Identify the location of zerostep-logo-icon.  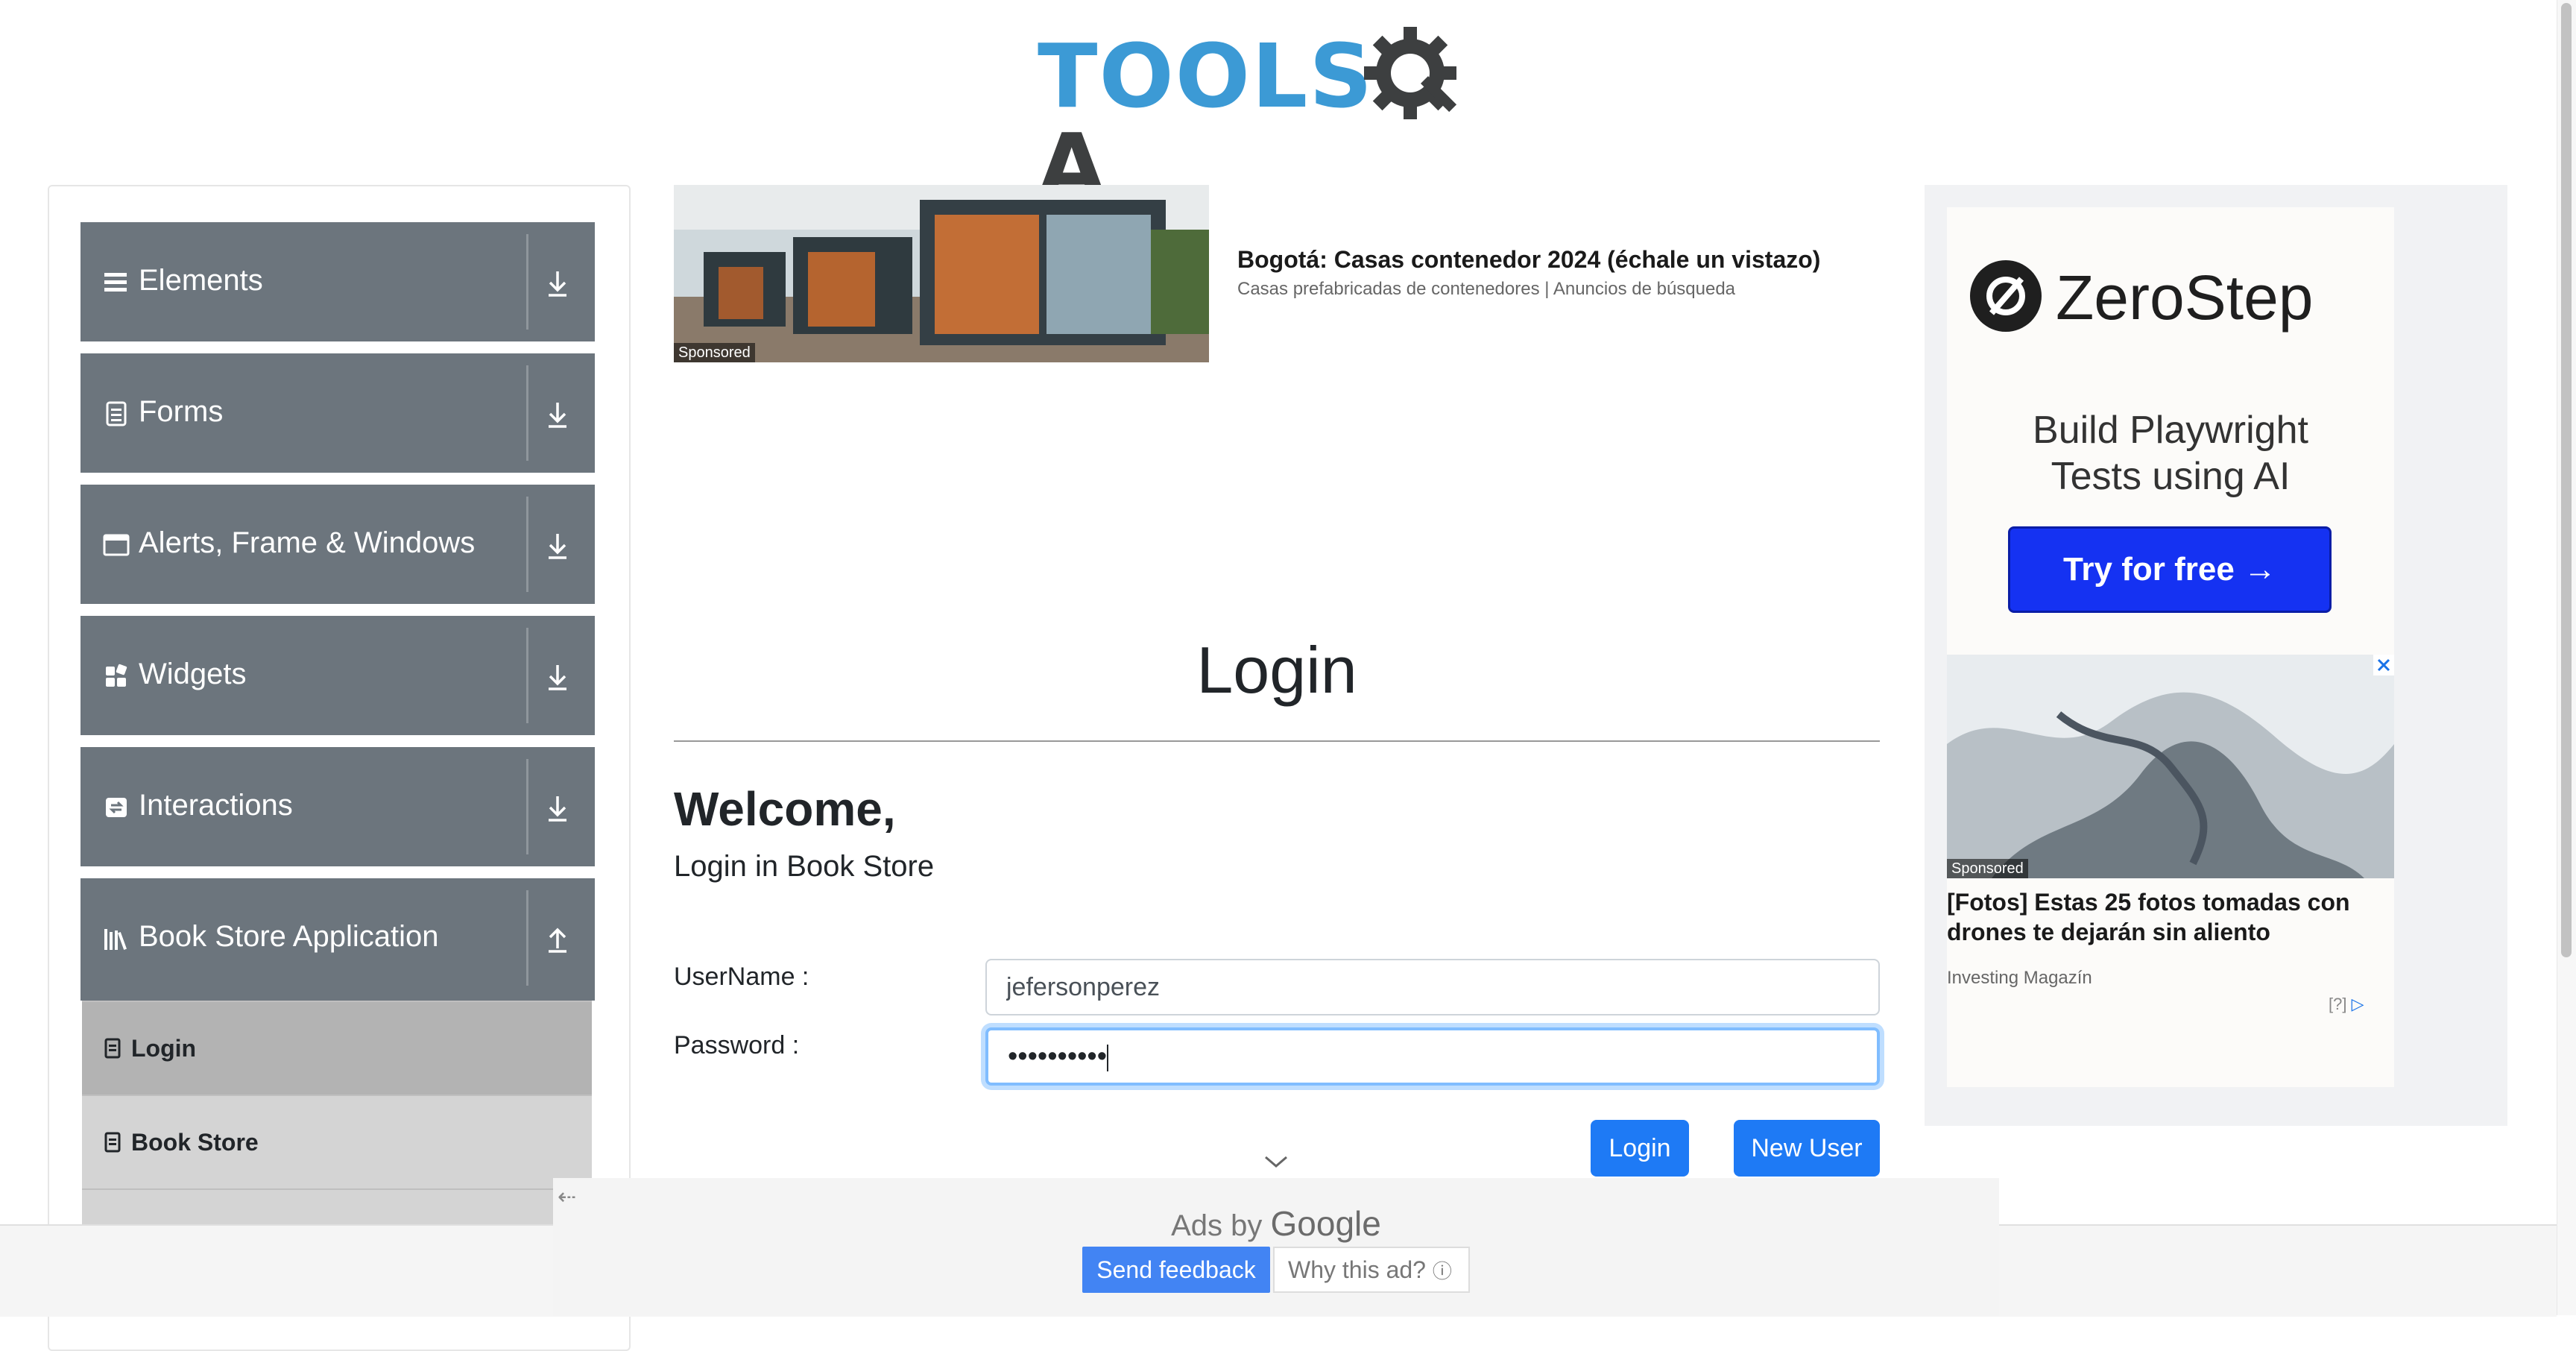
(2006, 296).